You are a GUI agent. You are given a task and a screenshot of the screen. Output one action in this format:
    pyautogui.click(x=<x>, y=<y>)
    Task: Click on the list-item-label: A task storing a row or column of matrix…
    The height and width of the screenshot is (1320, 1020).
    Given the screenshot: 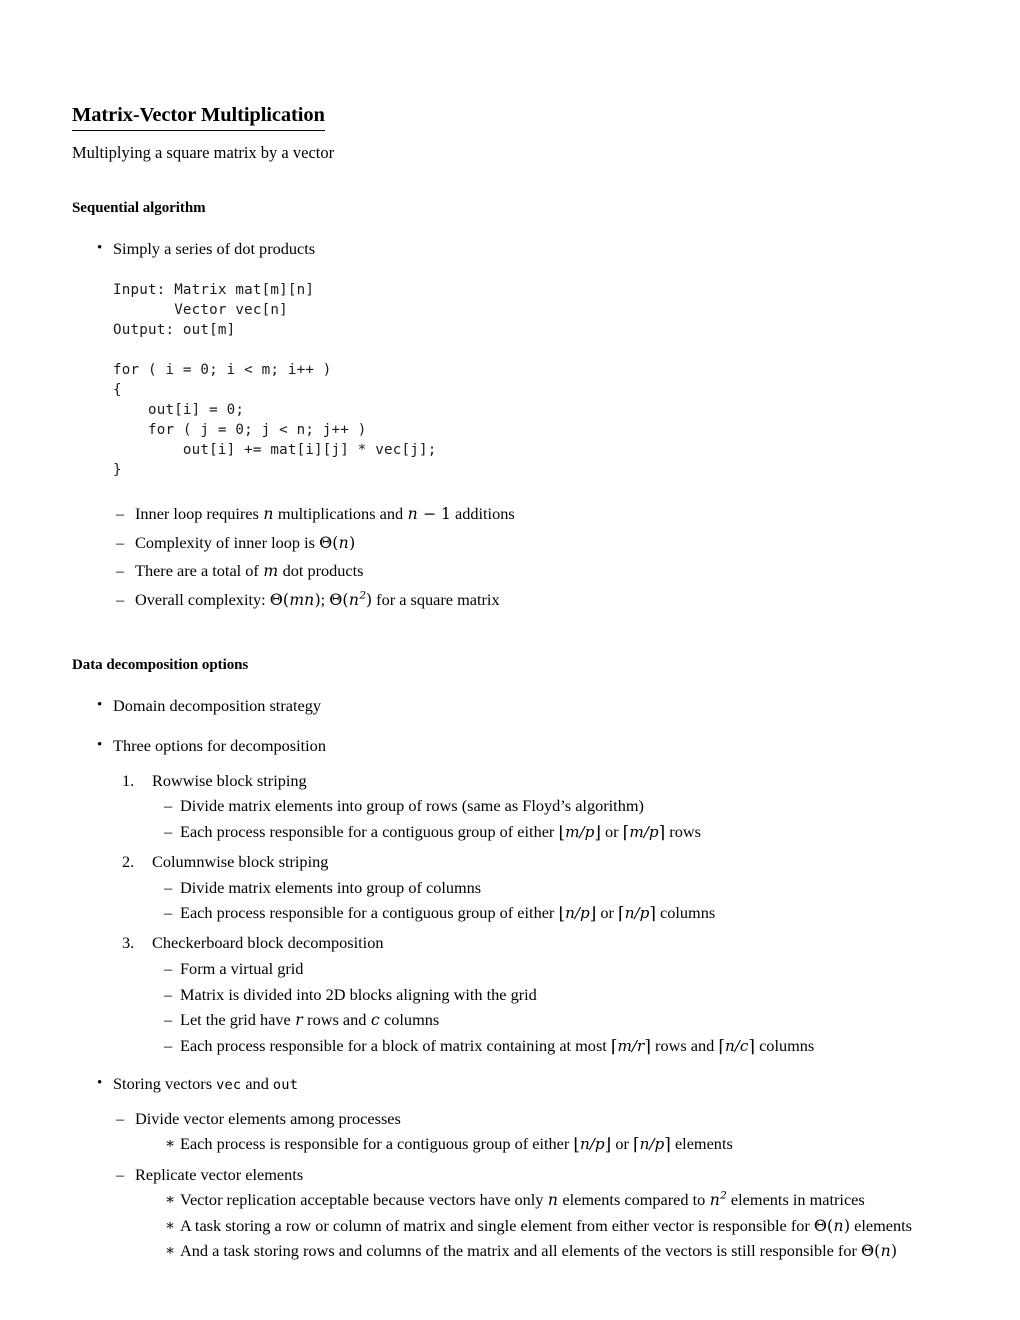 What is the action you would take?
    pyautogui.click(x=546, y=1225)
    